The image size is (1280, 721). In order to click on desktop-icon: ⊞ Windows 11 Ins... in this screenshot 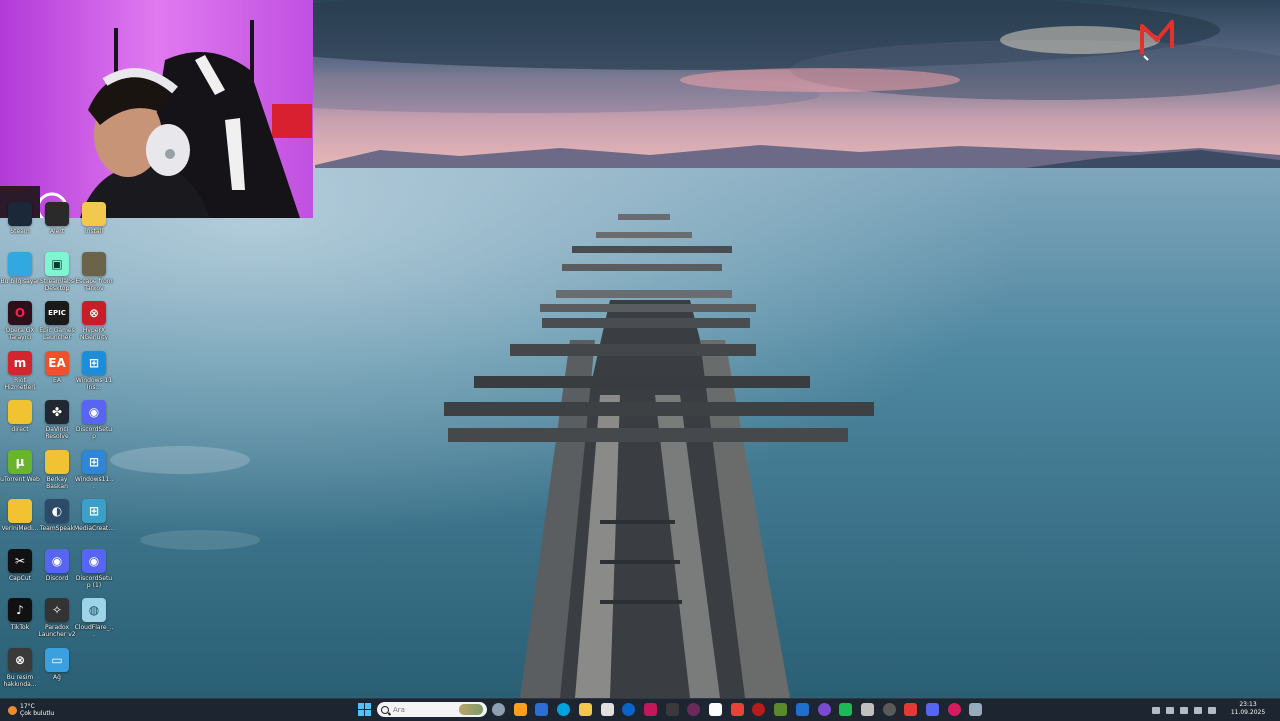, I will do `click(94, 374)`.